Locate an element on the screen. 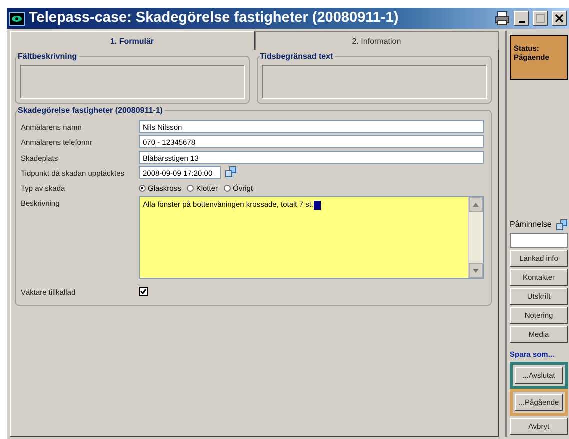 This screenshot has width=569, height=439. maximize-button is located at coordinates (540, 18).